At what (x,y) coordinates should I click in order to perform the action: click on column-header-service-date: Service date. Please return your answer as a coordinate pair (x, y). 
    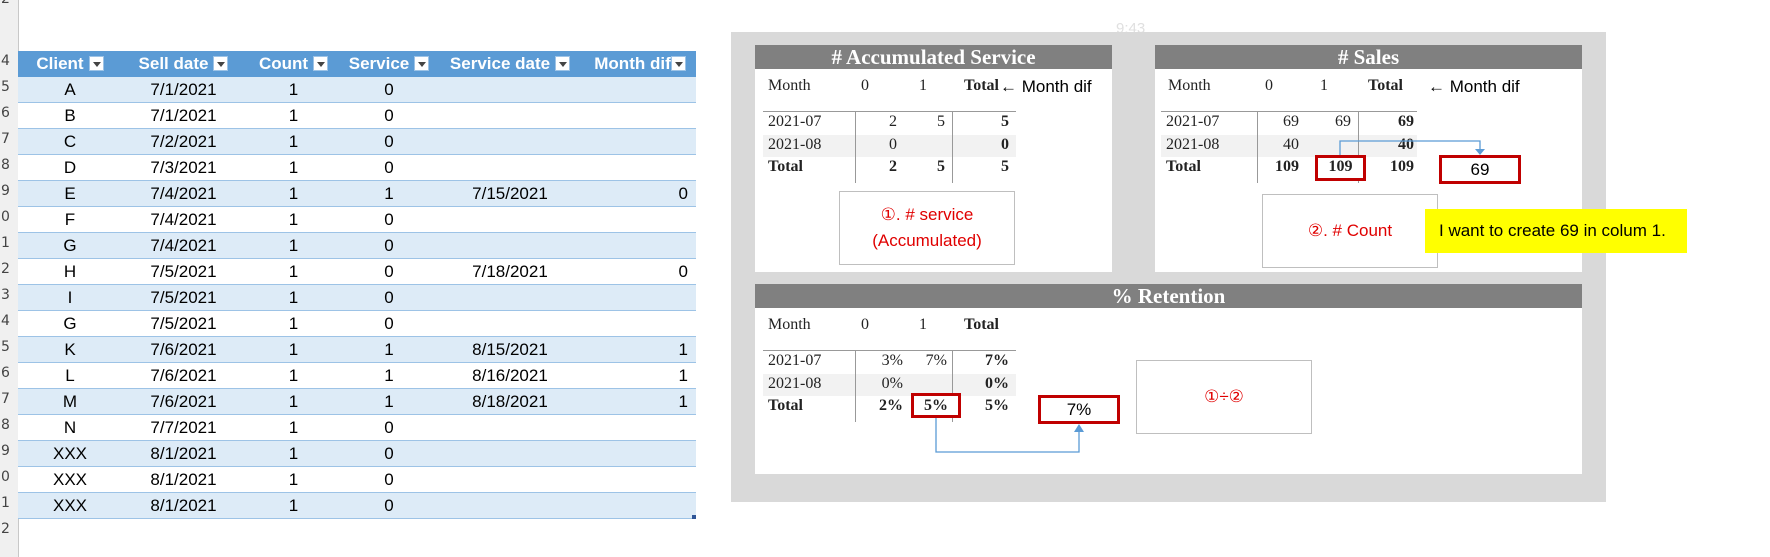
    Looking at the image, I should click on (510, 64).